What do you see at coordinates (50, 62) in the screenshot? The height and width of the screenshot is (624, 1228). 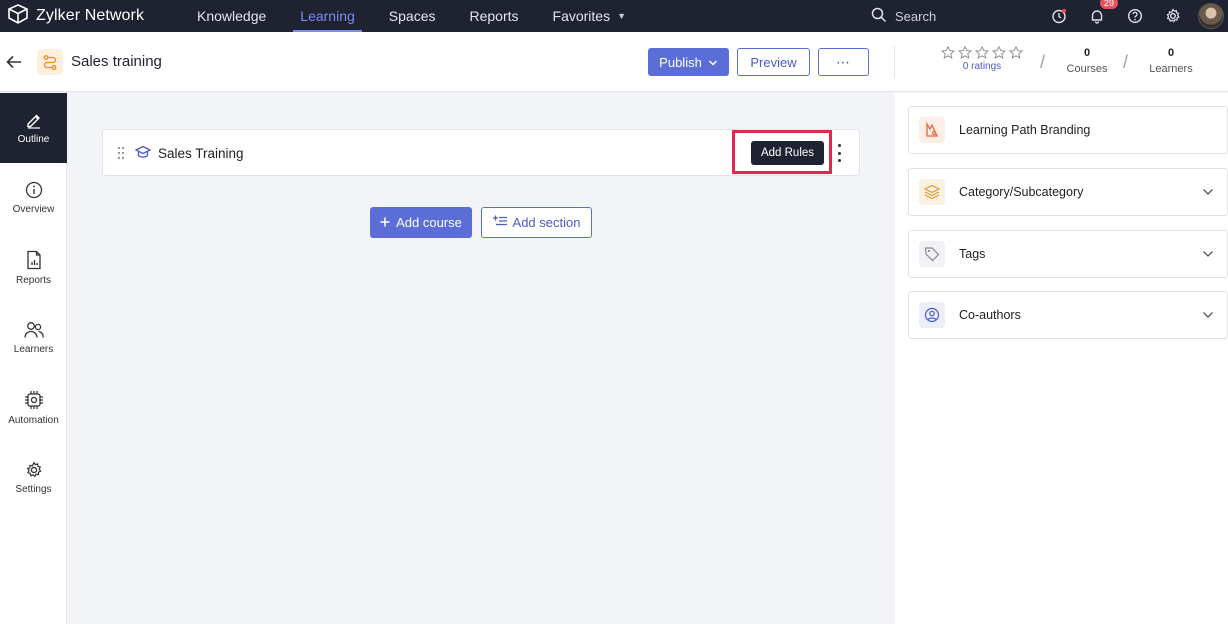 I see `learning-path-icon` at bounding box center [50, 62].